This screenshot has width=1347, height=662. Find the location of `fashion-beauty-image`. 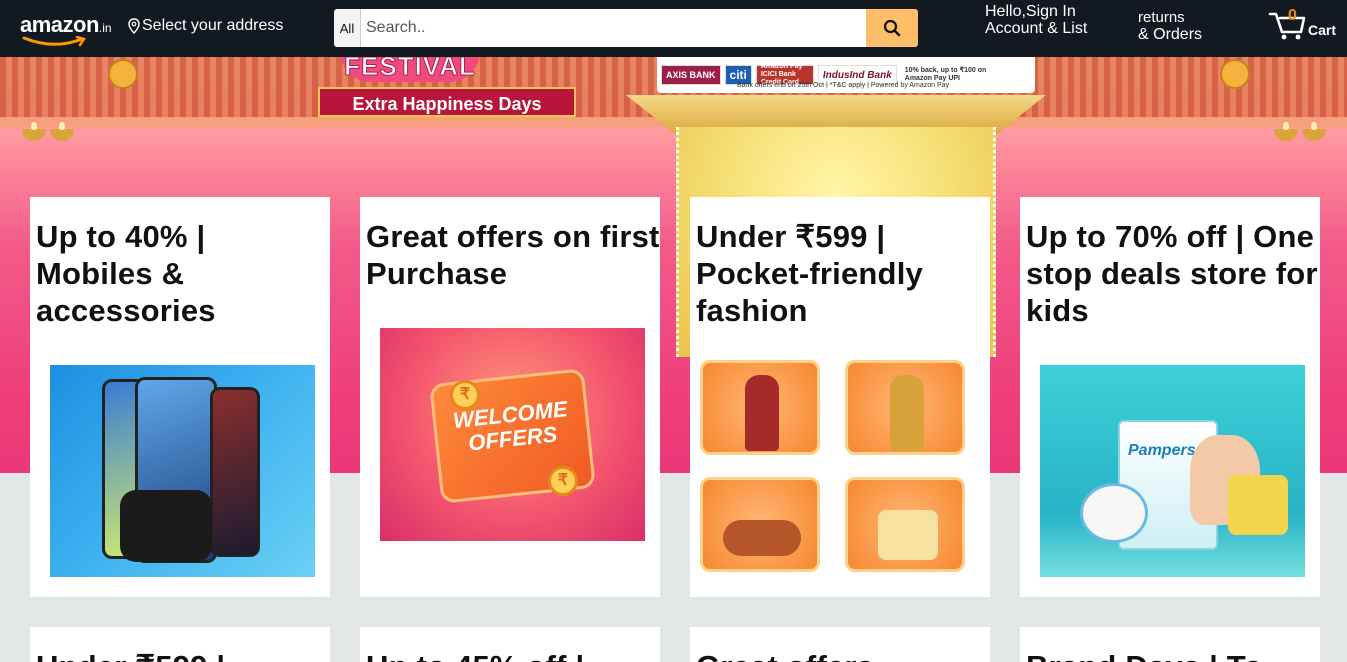

fashion-beauty-image is located at coordinates (905, 524).